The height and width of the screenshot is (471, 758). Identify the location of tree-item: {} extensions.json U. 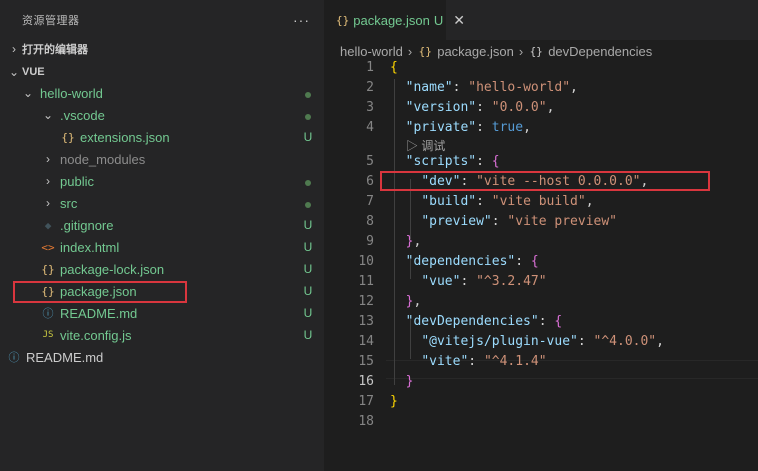
(162, 137).